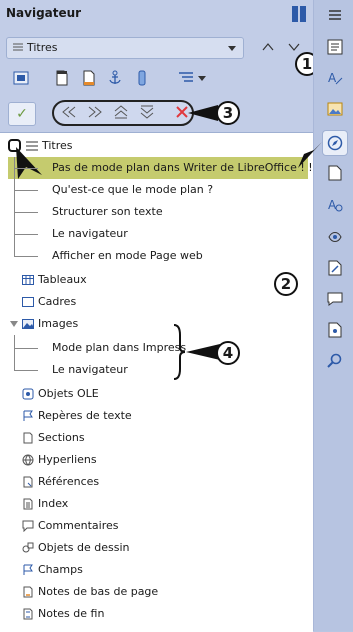  I want to click on endnote-icon, so click(28, 614).